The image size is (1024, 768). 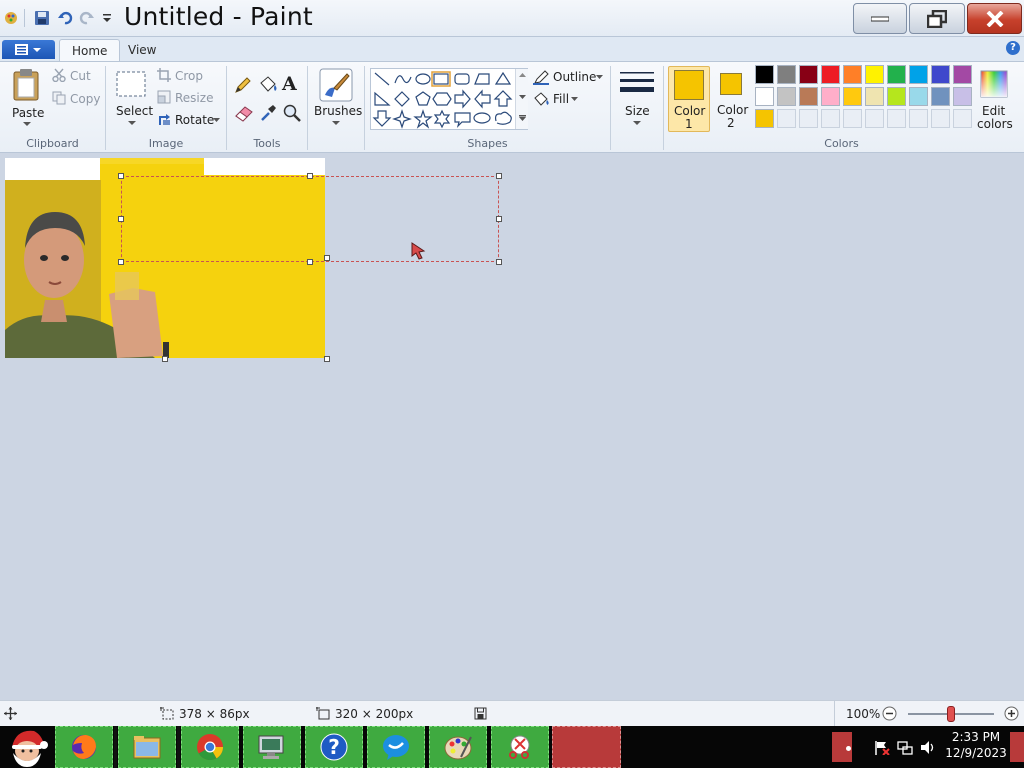 I want to click on right-triangle-shape-icon, so click(x=382, y=98).